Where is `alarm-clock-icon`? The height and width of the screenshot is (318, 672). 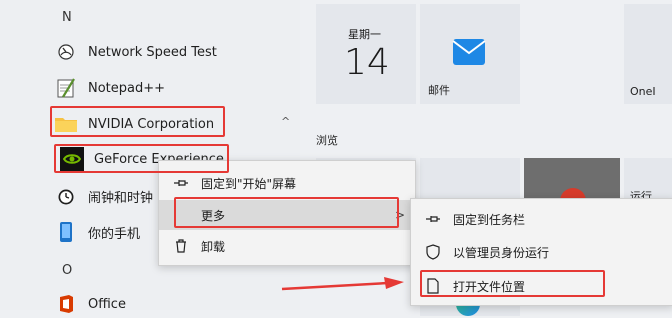
alarm-clock-icon is located at coordinates (66, 196).